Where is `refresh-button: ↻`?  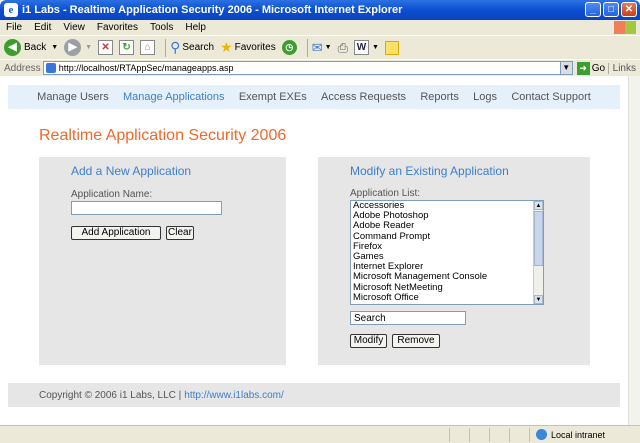
refresh-button: ↻ is located at coordinates (127, 47).